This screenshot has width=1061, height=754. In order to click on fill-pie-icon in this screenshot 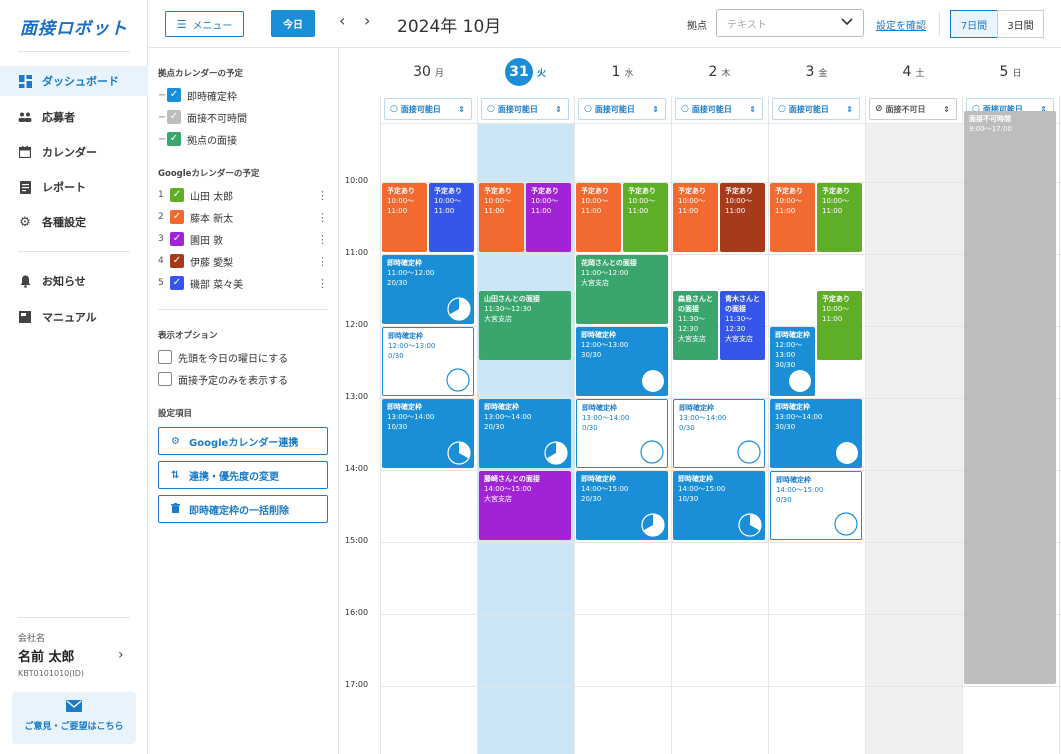, I will do `click(459, 452)`.